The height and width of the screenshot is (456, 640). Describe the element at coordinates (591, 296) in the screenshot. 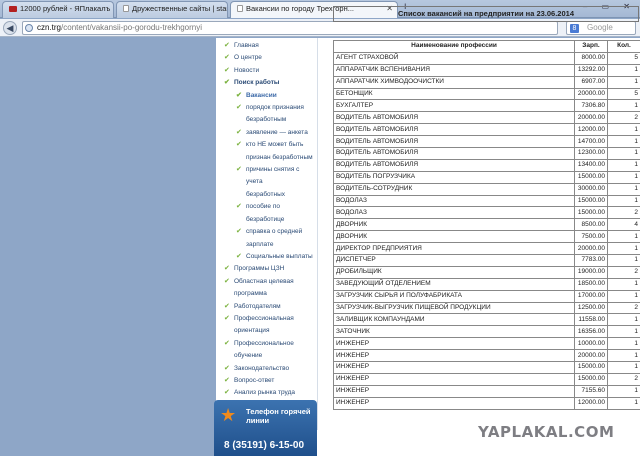

I see `salary-cell: 17000.00` at that location.